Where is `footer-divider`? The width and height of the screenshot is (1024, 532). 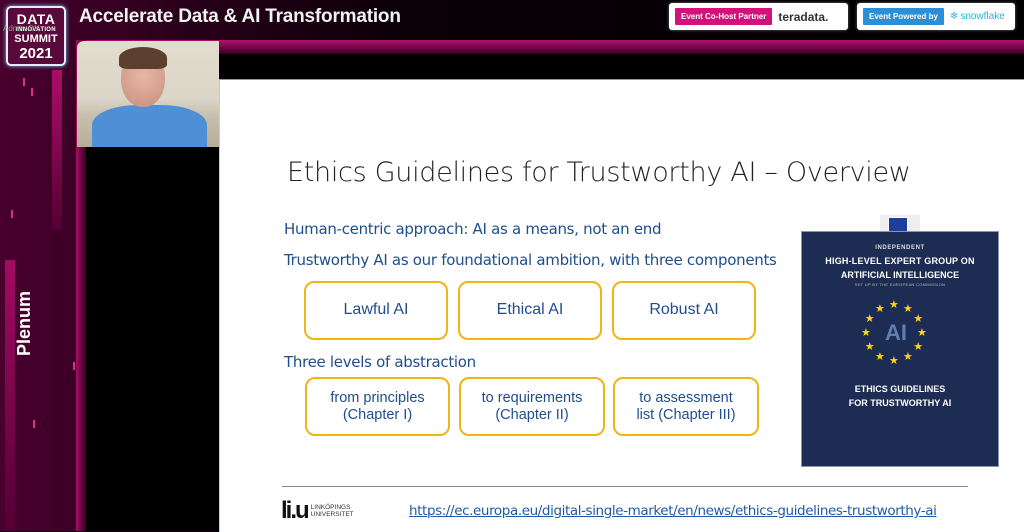
footer-divider is located at coordinates (625, 486).